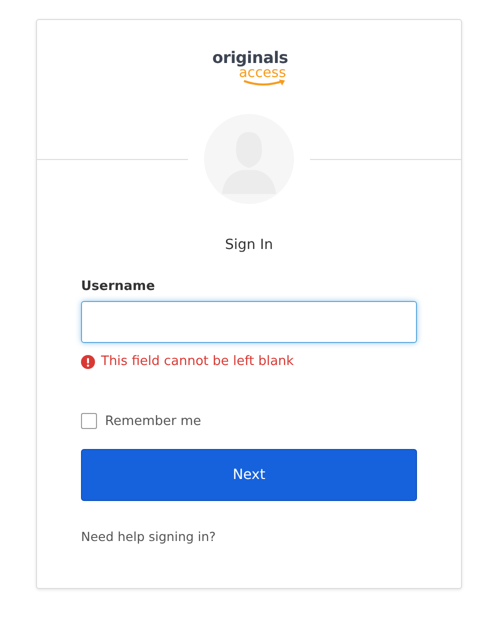 Image resolution: width=492 pixels, height=628 pixels. What do you see at coordinates (249, 245) in the screenshot?
I see `form-title: Sign In` at bounding box center [249, 245].